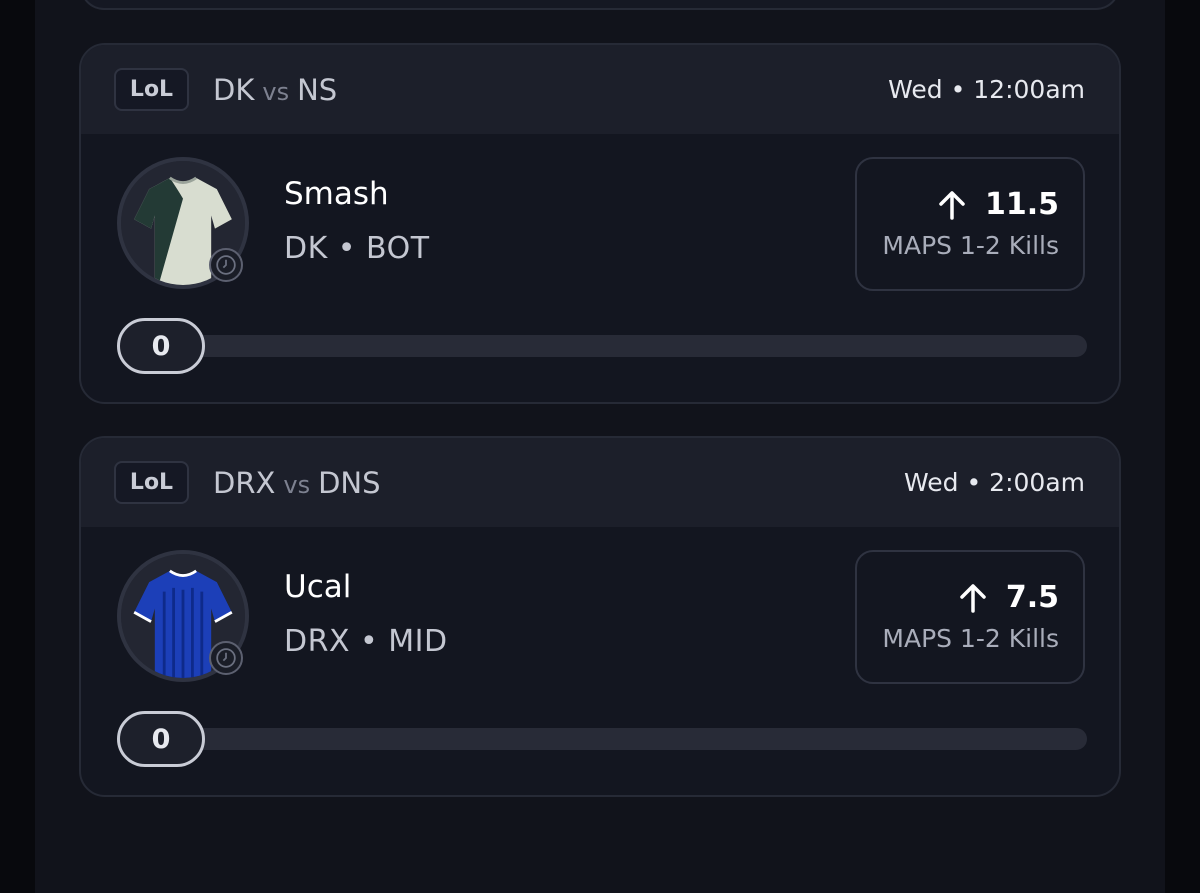 This screenshot has height=893, width=1200. Describe the element at coordinates (600, 5) in the screenshot. I see `previous-card` at that location.